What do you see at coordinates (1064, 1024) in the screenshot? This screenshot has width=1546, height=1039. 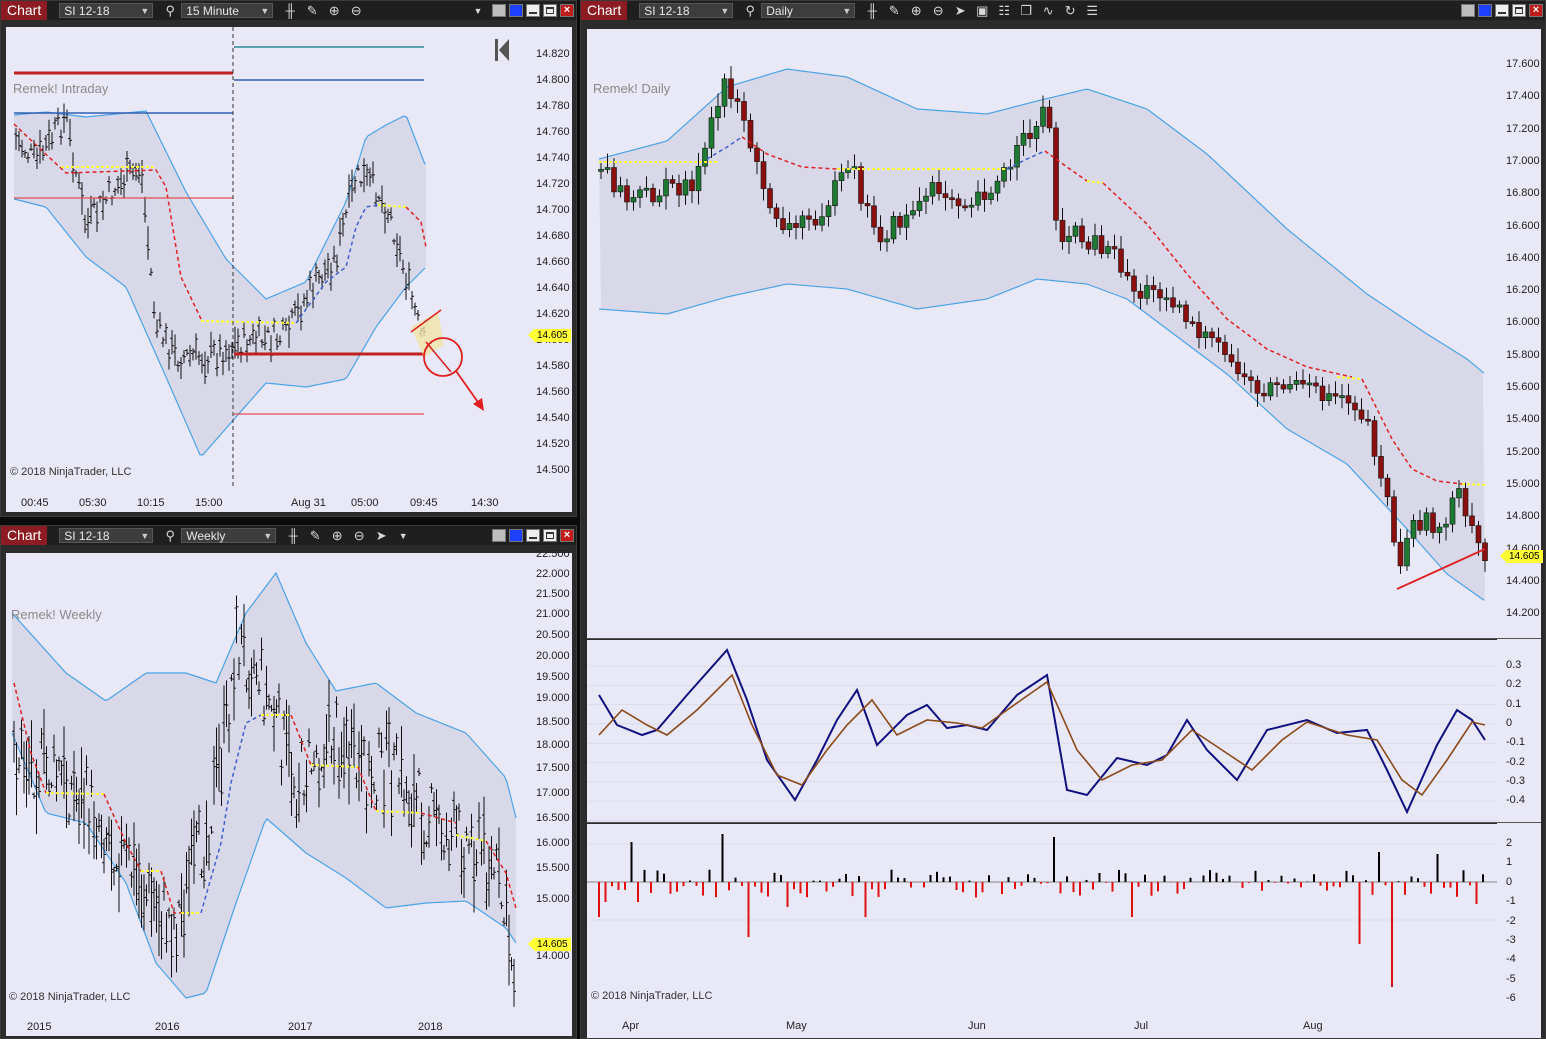 I see `daily-x-axis` at bounding box center [1064, 1024].